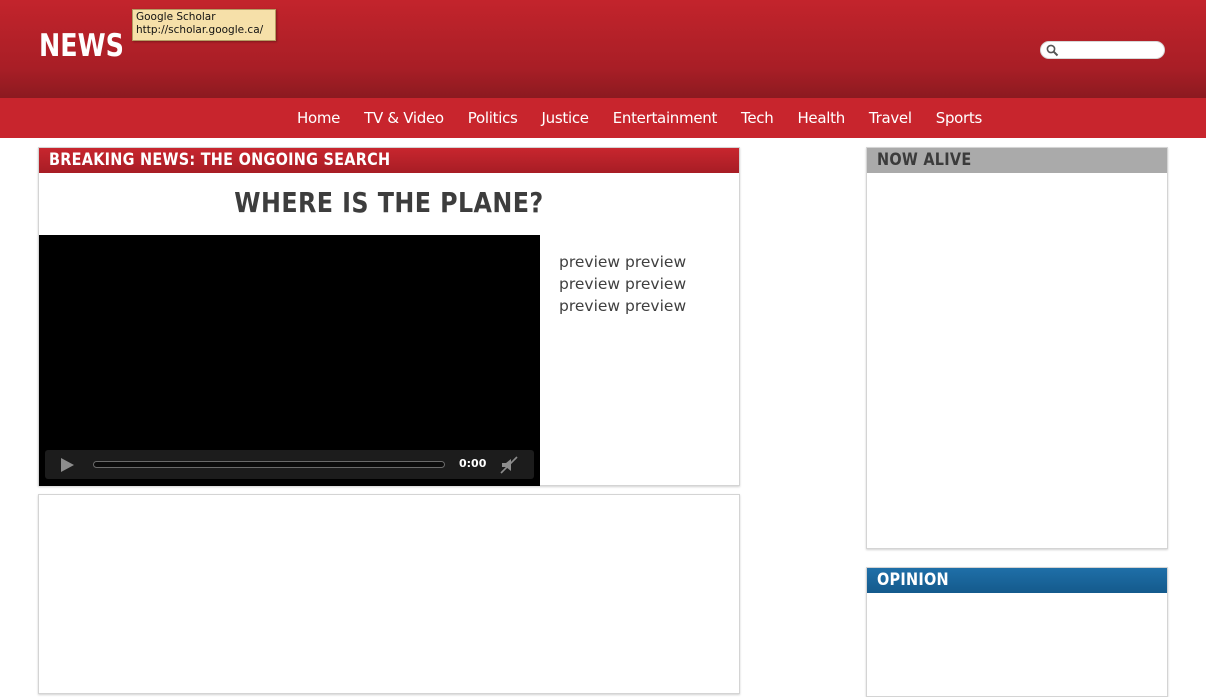 This screenshot has width=1206, height=697. What do you see at coordinates (757, 118) in the screenshot?
I see `nav-item-tech: Tech` at bounding box center [757, 118].